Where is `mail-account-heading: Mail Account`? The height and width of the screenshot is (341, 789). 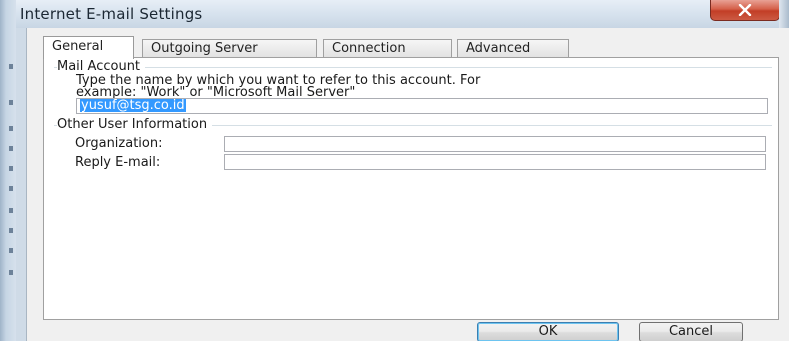
mail-account-heading: Mail Account is located at coordinates (101, 66).